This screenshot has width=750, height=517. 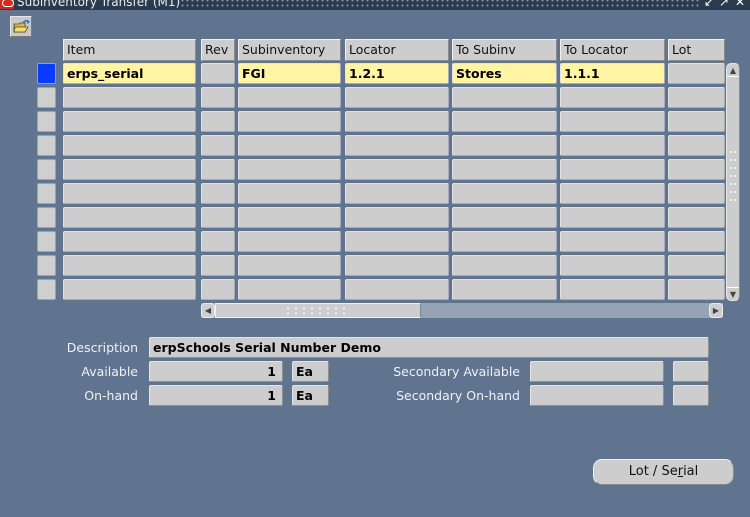 I want to click on onhand-field: 1, so click(x=216, y=395).